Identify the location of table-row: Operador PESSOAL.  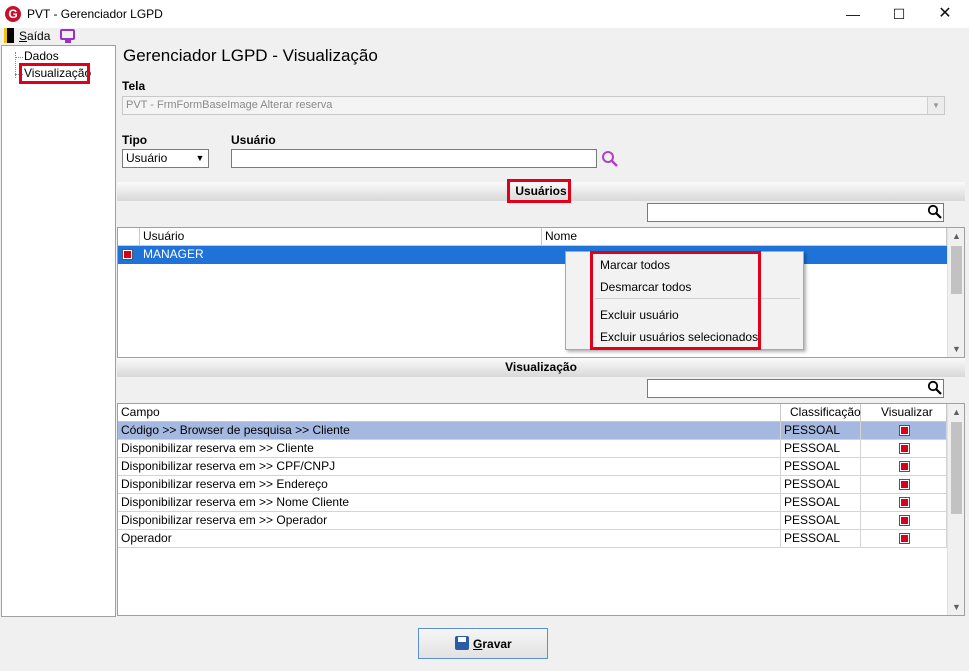
(532, 539).